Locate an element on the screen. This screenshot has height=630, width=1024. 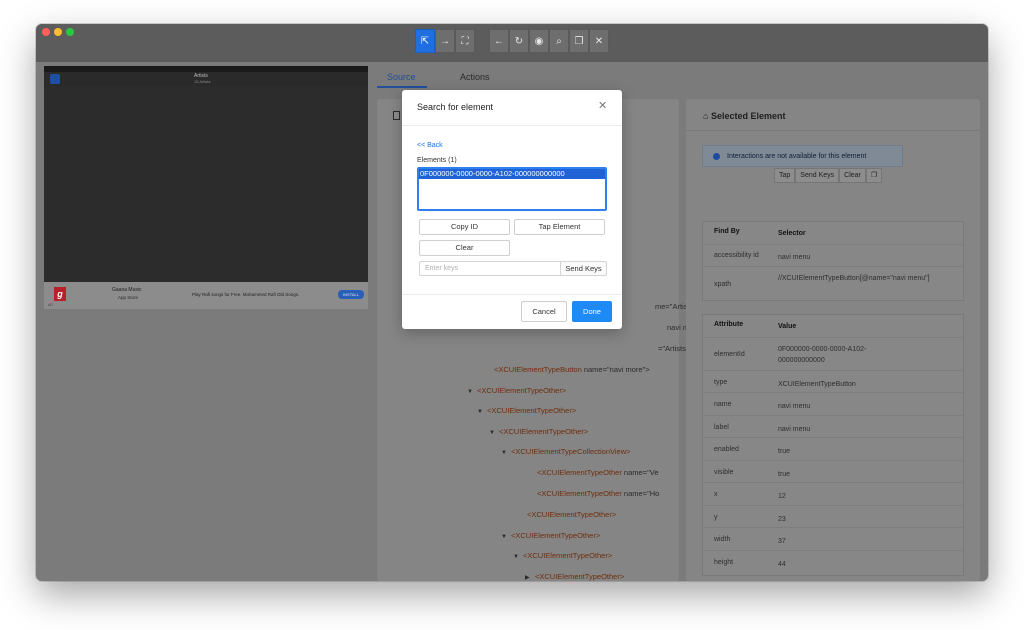
back-icon: ← is located at coordinates (499, 41).